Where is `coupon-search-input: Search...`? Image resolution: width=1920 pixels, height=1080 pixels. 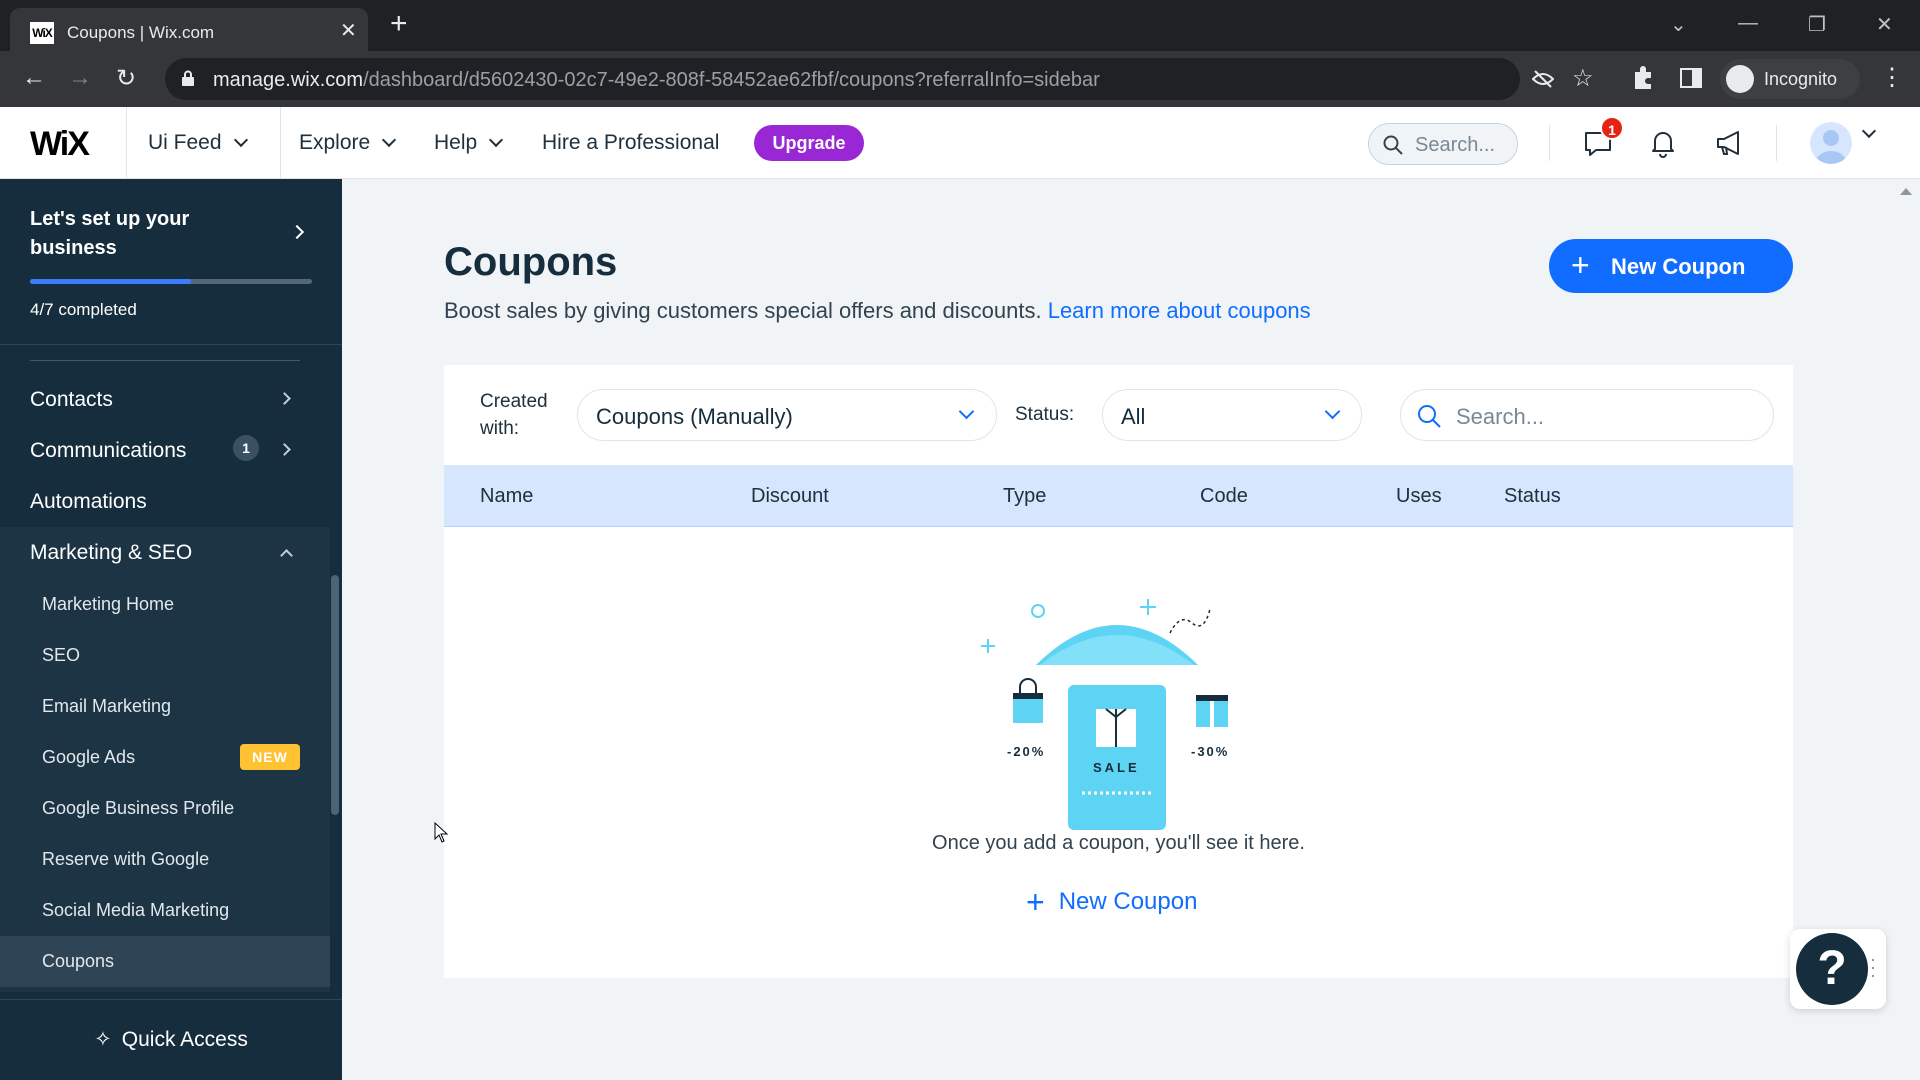 coupon-search-input: Search... is located at coordinates (1587, 415).